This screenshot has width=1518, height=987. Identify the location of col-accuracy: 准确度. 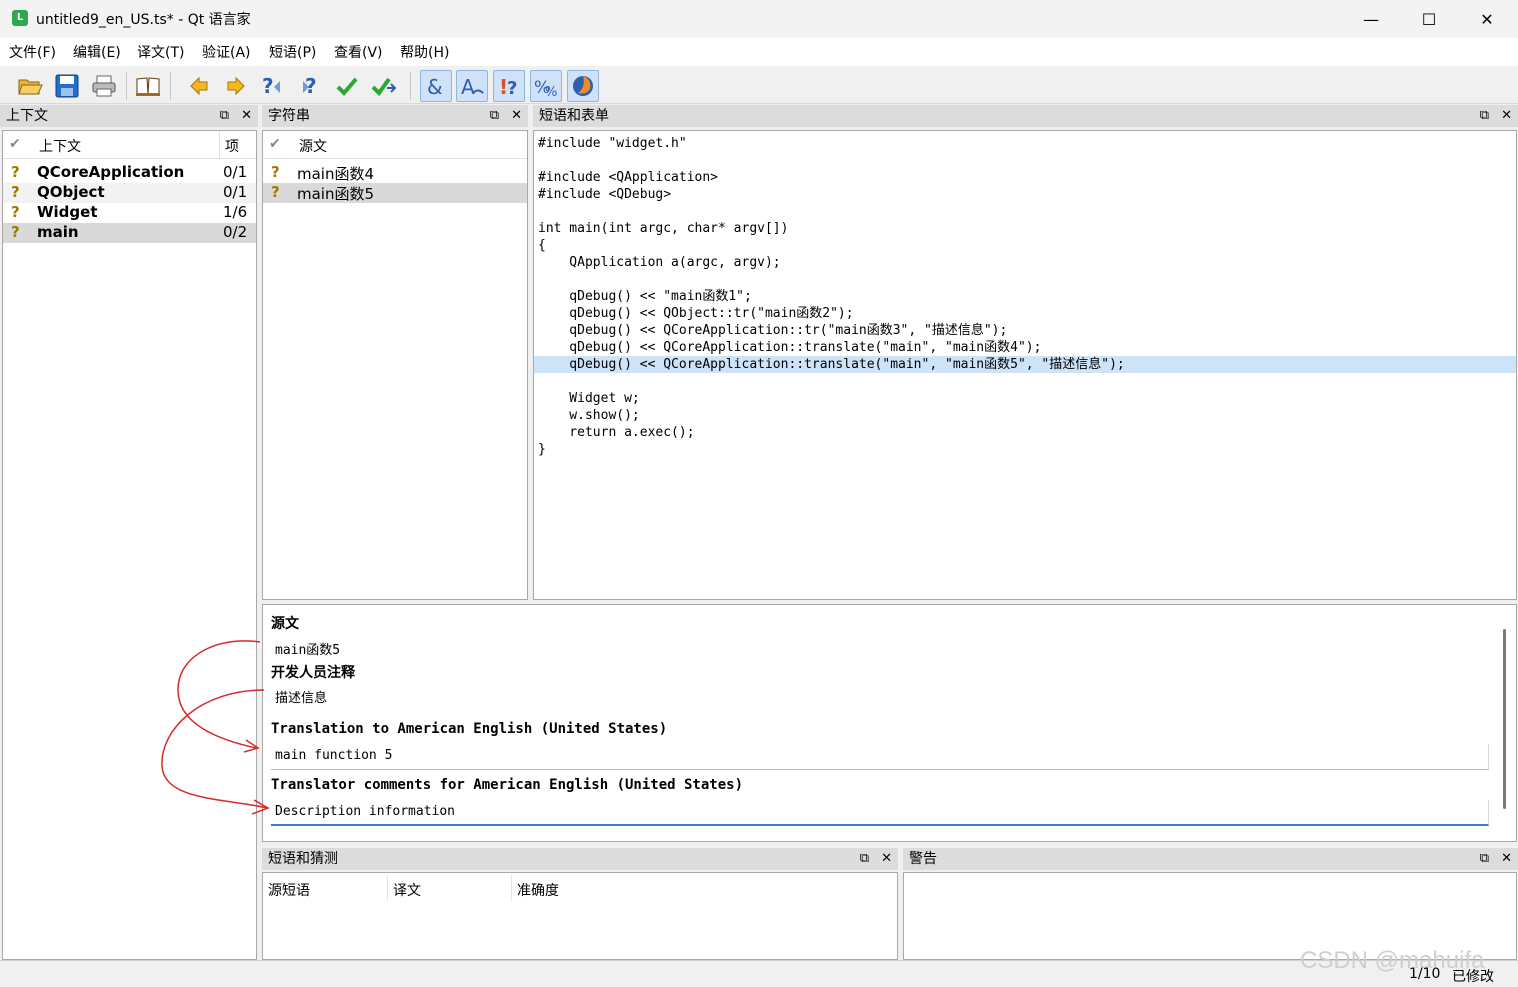
(538, 890).